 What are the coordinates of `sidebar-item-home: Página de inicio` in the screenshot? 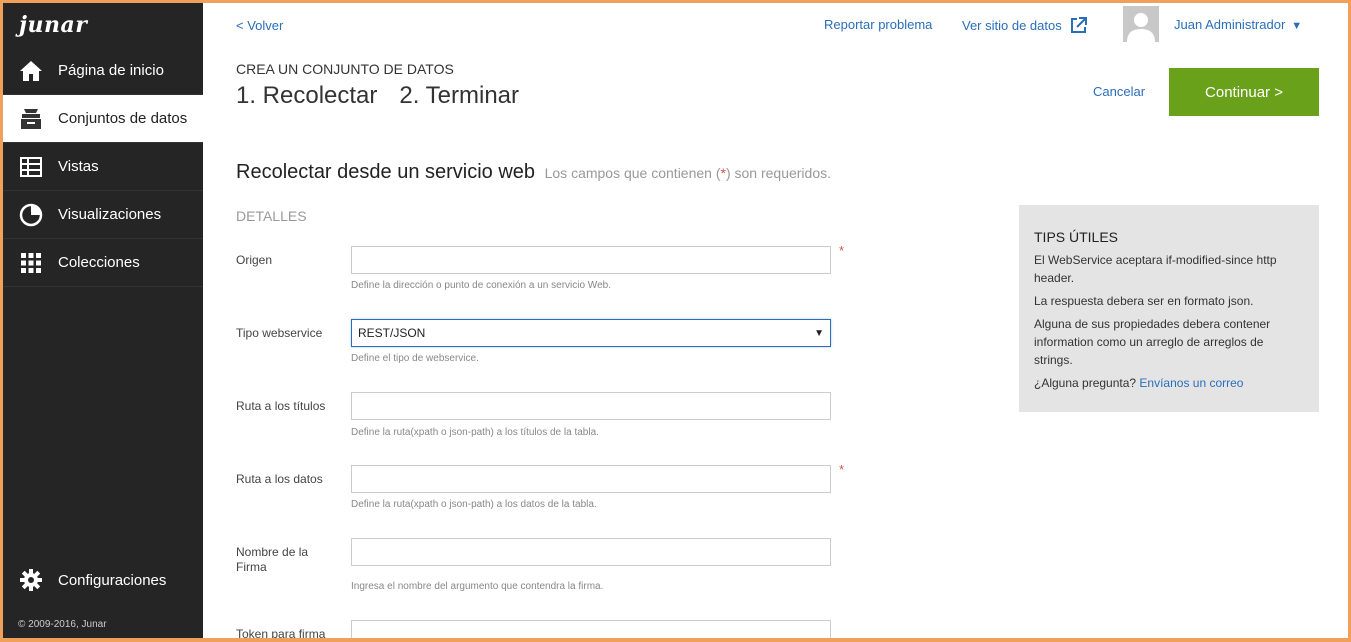 It's located at (103, 71).